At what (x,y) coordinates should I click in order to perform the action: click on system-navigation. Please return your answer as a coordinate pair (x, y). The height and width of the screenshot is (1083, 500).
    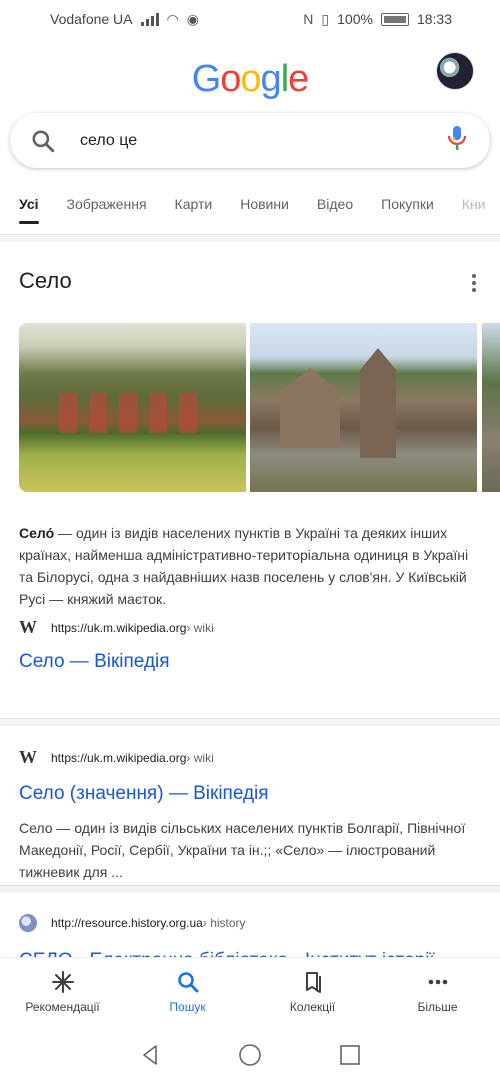
    Looking at the image, I should click on (250, 1055).